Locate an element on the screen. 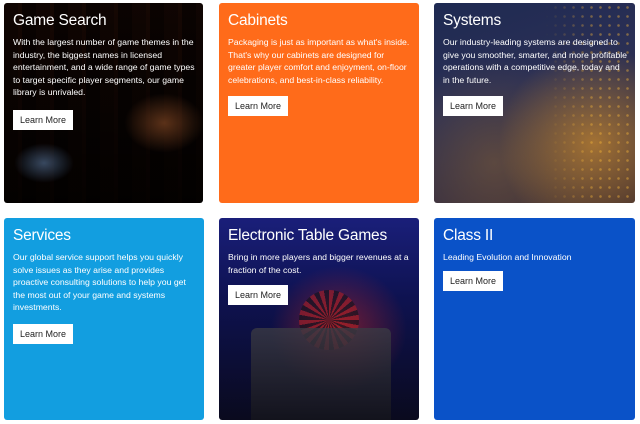 The width and height of the screenshot is (640, 424). table-machine-image is located at coordinates (321, 374).